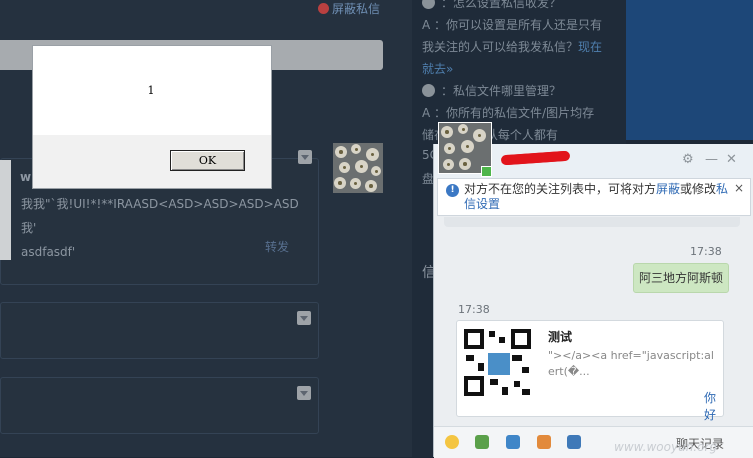 Image resolution: width=753 pixels, height=458 pixels. I want to click on share-title: 测试, so click(560, 337).